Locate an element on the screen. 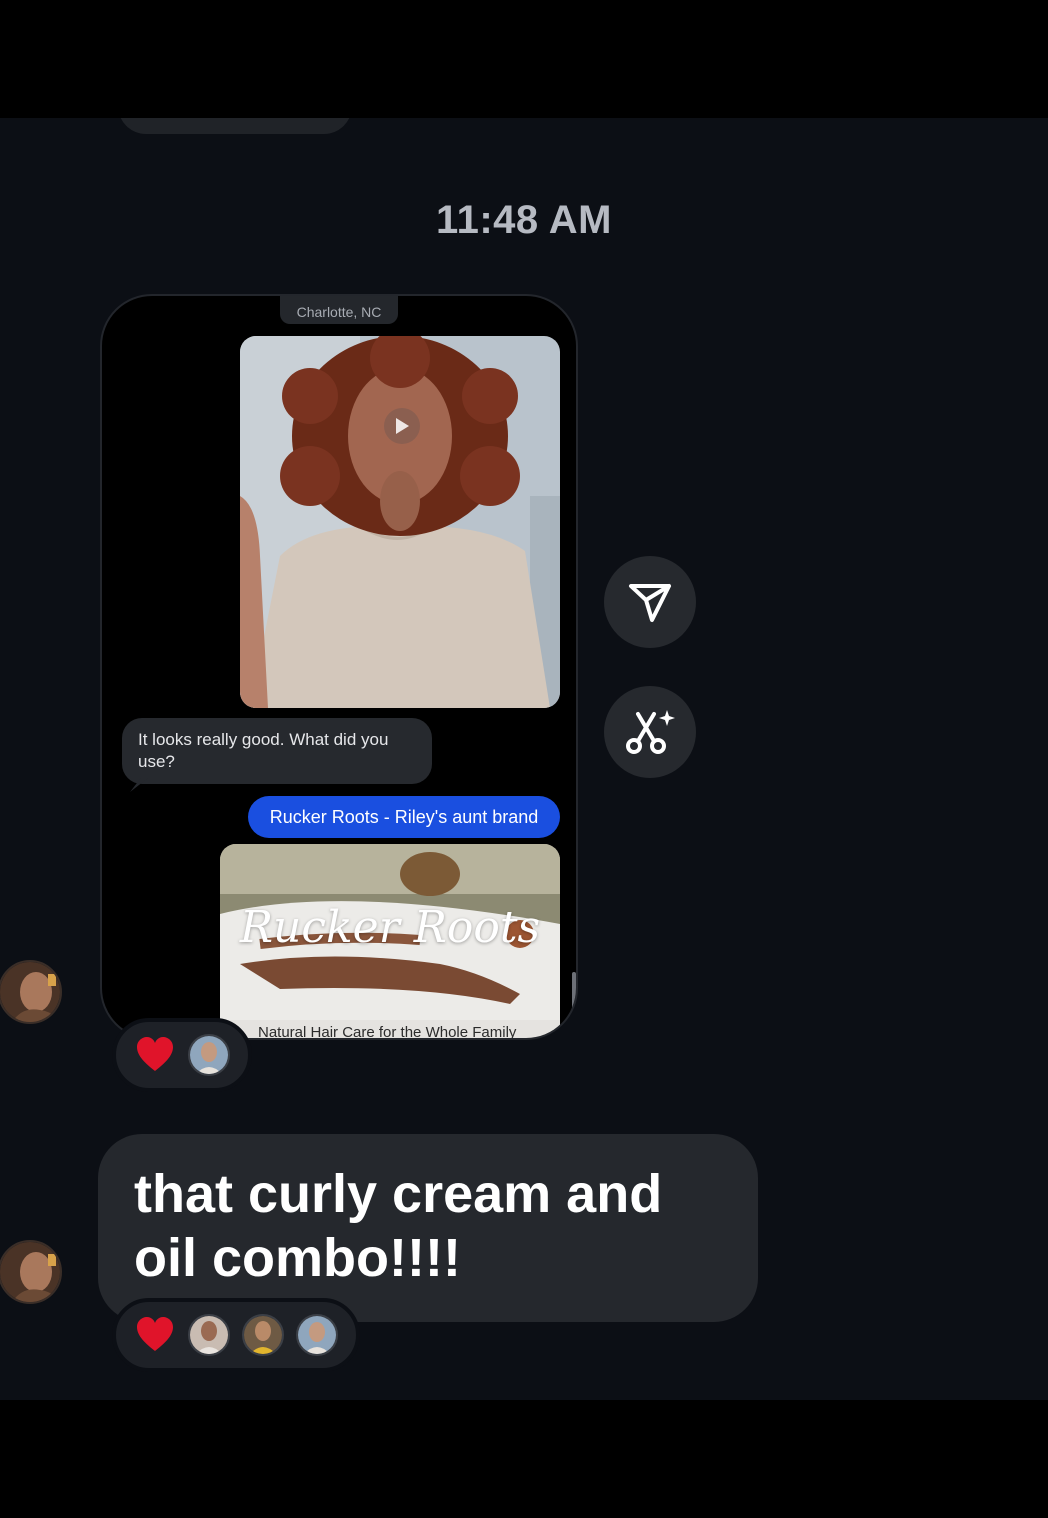 The height and width of the screenshot is (1518, 1048). bubble-tail is located at coordinates (139, 785).